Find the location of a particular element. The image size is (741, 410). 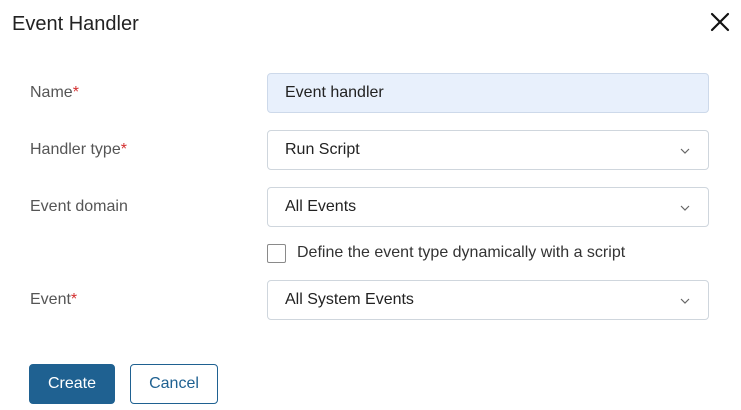

dialog-title: Event Handler is located at coordinates (75, 24).